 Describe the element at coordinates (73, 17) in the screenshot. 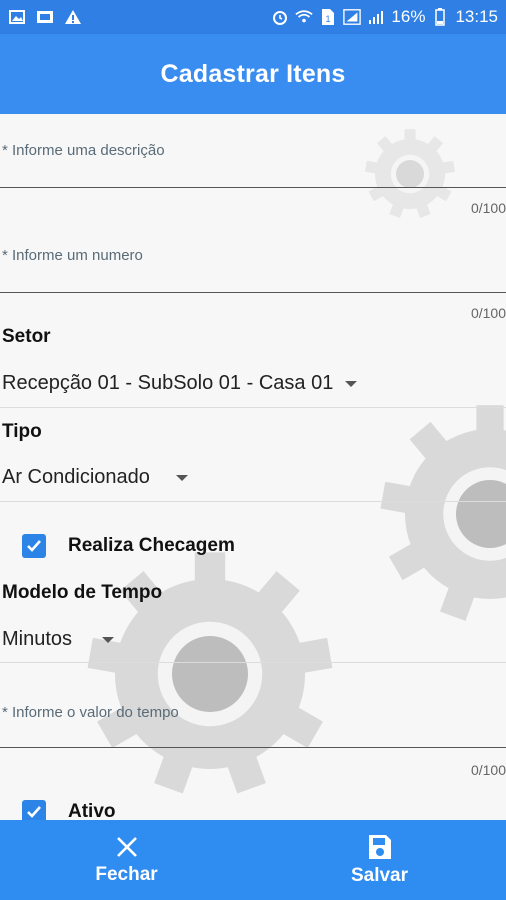

I see `warning-icon` at that location.